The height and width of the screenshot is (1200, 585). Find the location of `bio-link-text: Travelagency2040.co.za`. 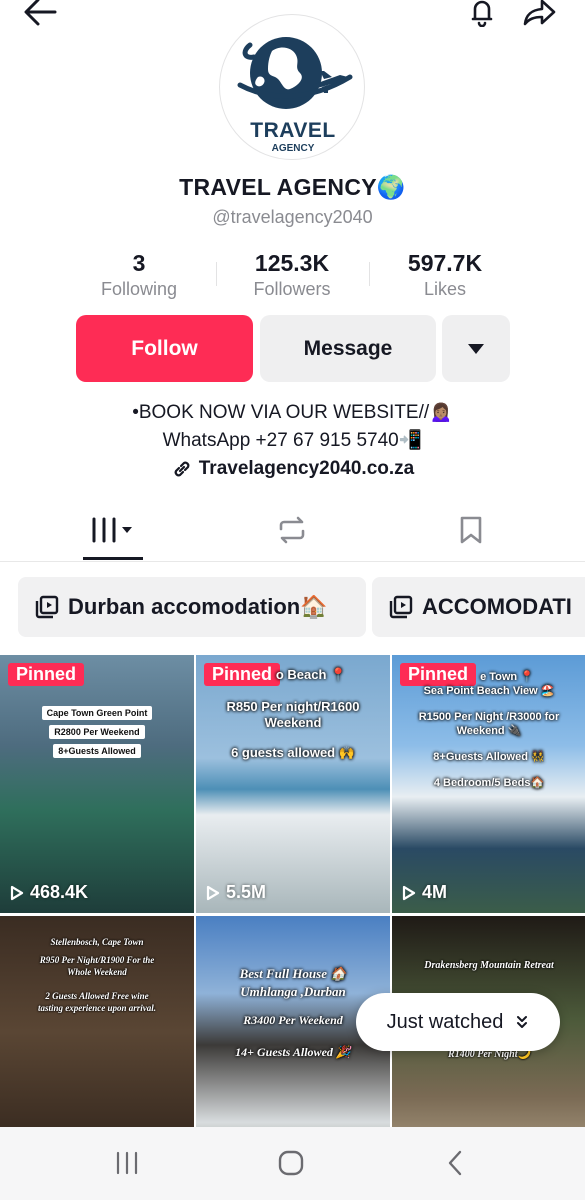

bio-link-text: Travelagency2040.co.za is located at coordinates (306, 468).